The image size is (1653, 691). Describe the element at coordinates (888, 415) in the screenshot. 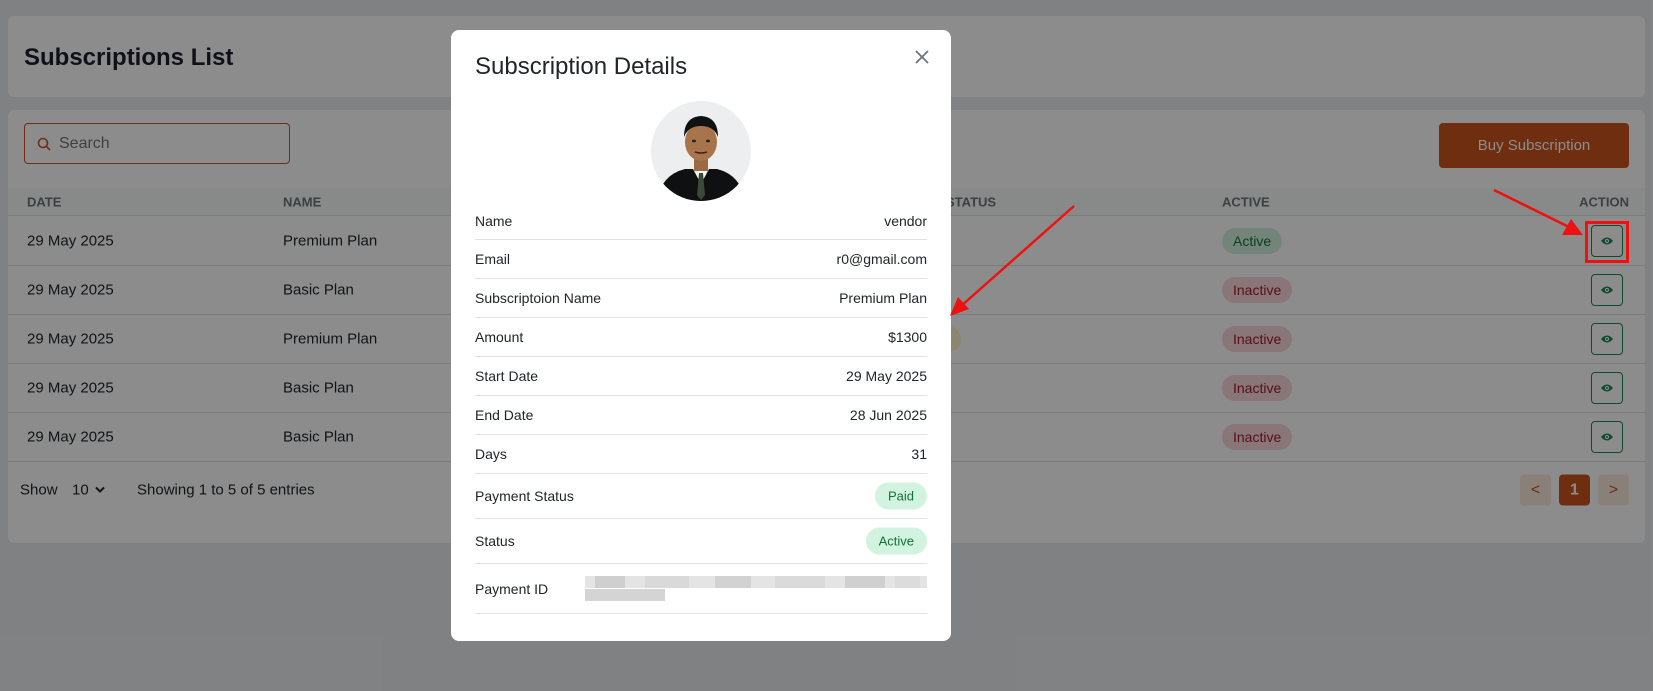

I see `detail-value: 28 Jun 2025` at that location.